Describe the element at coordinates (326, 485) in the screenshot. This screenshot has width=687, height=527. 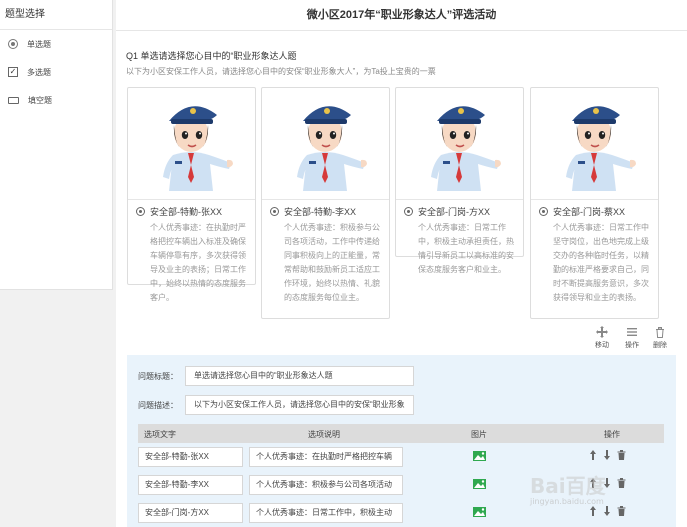
I see `option-desc-input: 个人优秀事迹：积极参与公司各项活动` at that location.